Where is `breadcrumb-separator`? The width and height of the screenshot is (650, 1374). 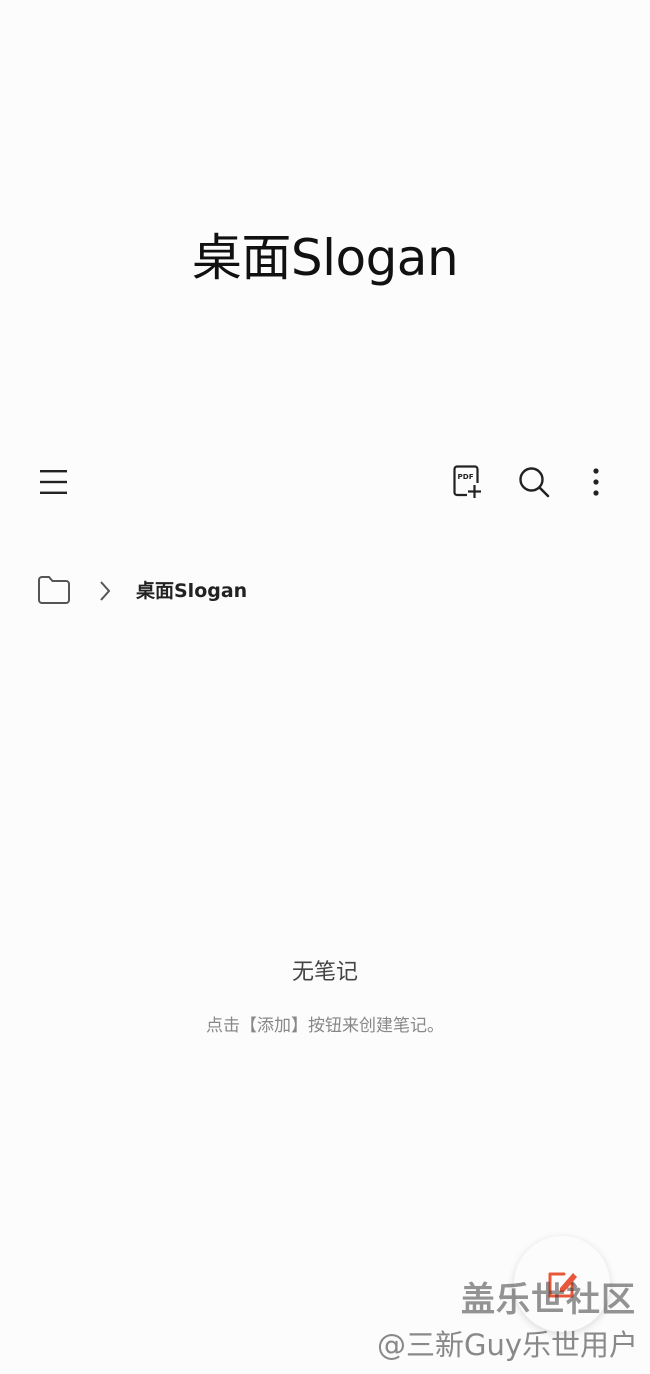 breadcrumb-separator is located at coordinates (105, 593).